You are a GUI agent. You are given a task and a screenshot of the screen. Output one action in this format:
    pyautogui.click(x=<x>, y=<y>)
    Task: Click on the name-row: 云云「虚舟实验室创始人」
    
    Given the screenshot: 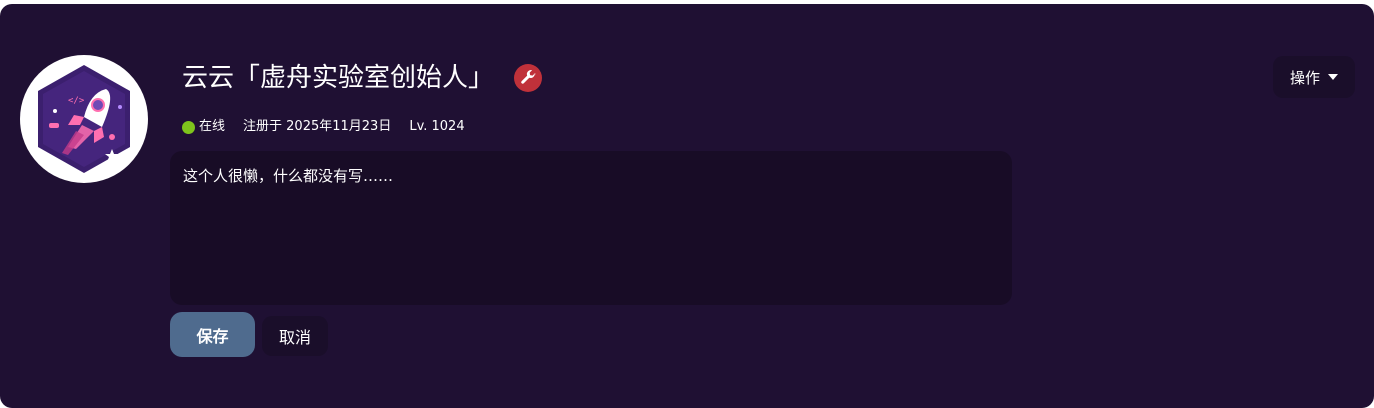 What is the action you would take?
    pyautogui.click(x=362, y=78)
    